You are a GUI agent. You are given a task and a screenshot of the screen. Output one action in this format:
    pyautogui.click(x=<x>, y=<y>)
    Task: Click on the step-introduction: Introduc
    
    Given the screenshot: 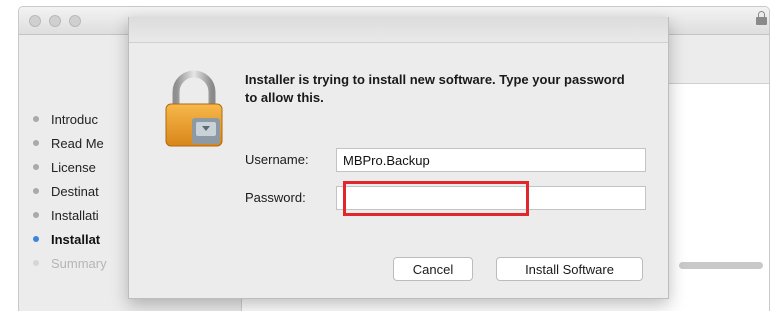 What is the action you would take?
    pyautogui.click(x=69, y=119)
    